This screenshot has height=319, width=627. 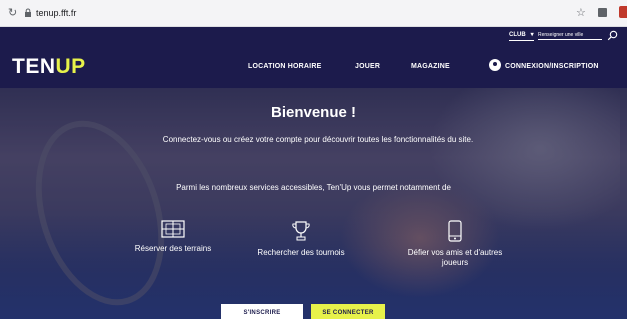 I want to click on city-search-input, so click(x=570, y=35).